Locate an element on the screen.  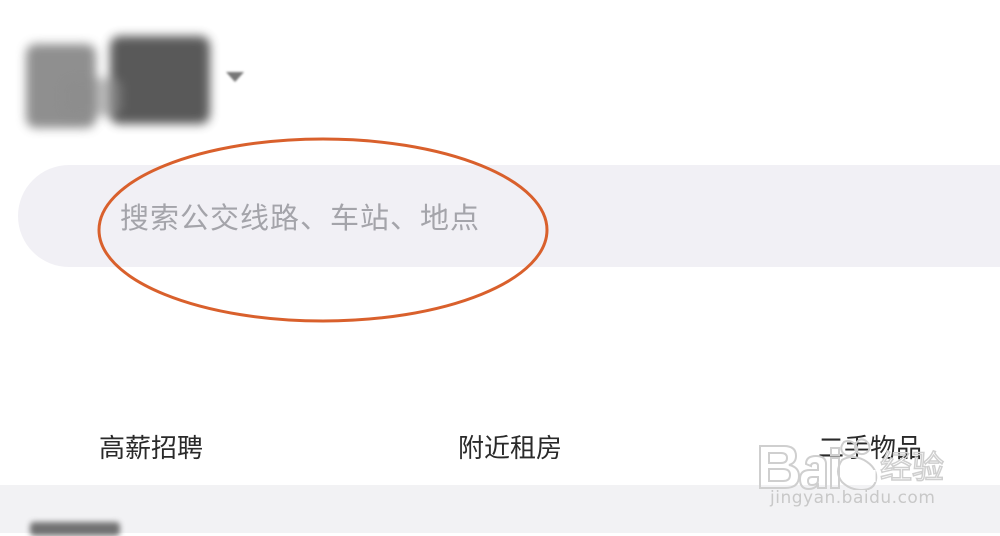
shortcut-high-salary-jobs: 高薪招聘 is located at coordinates (151, 446).